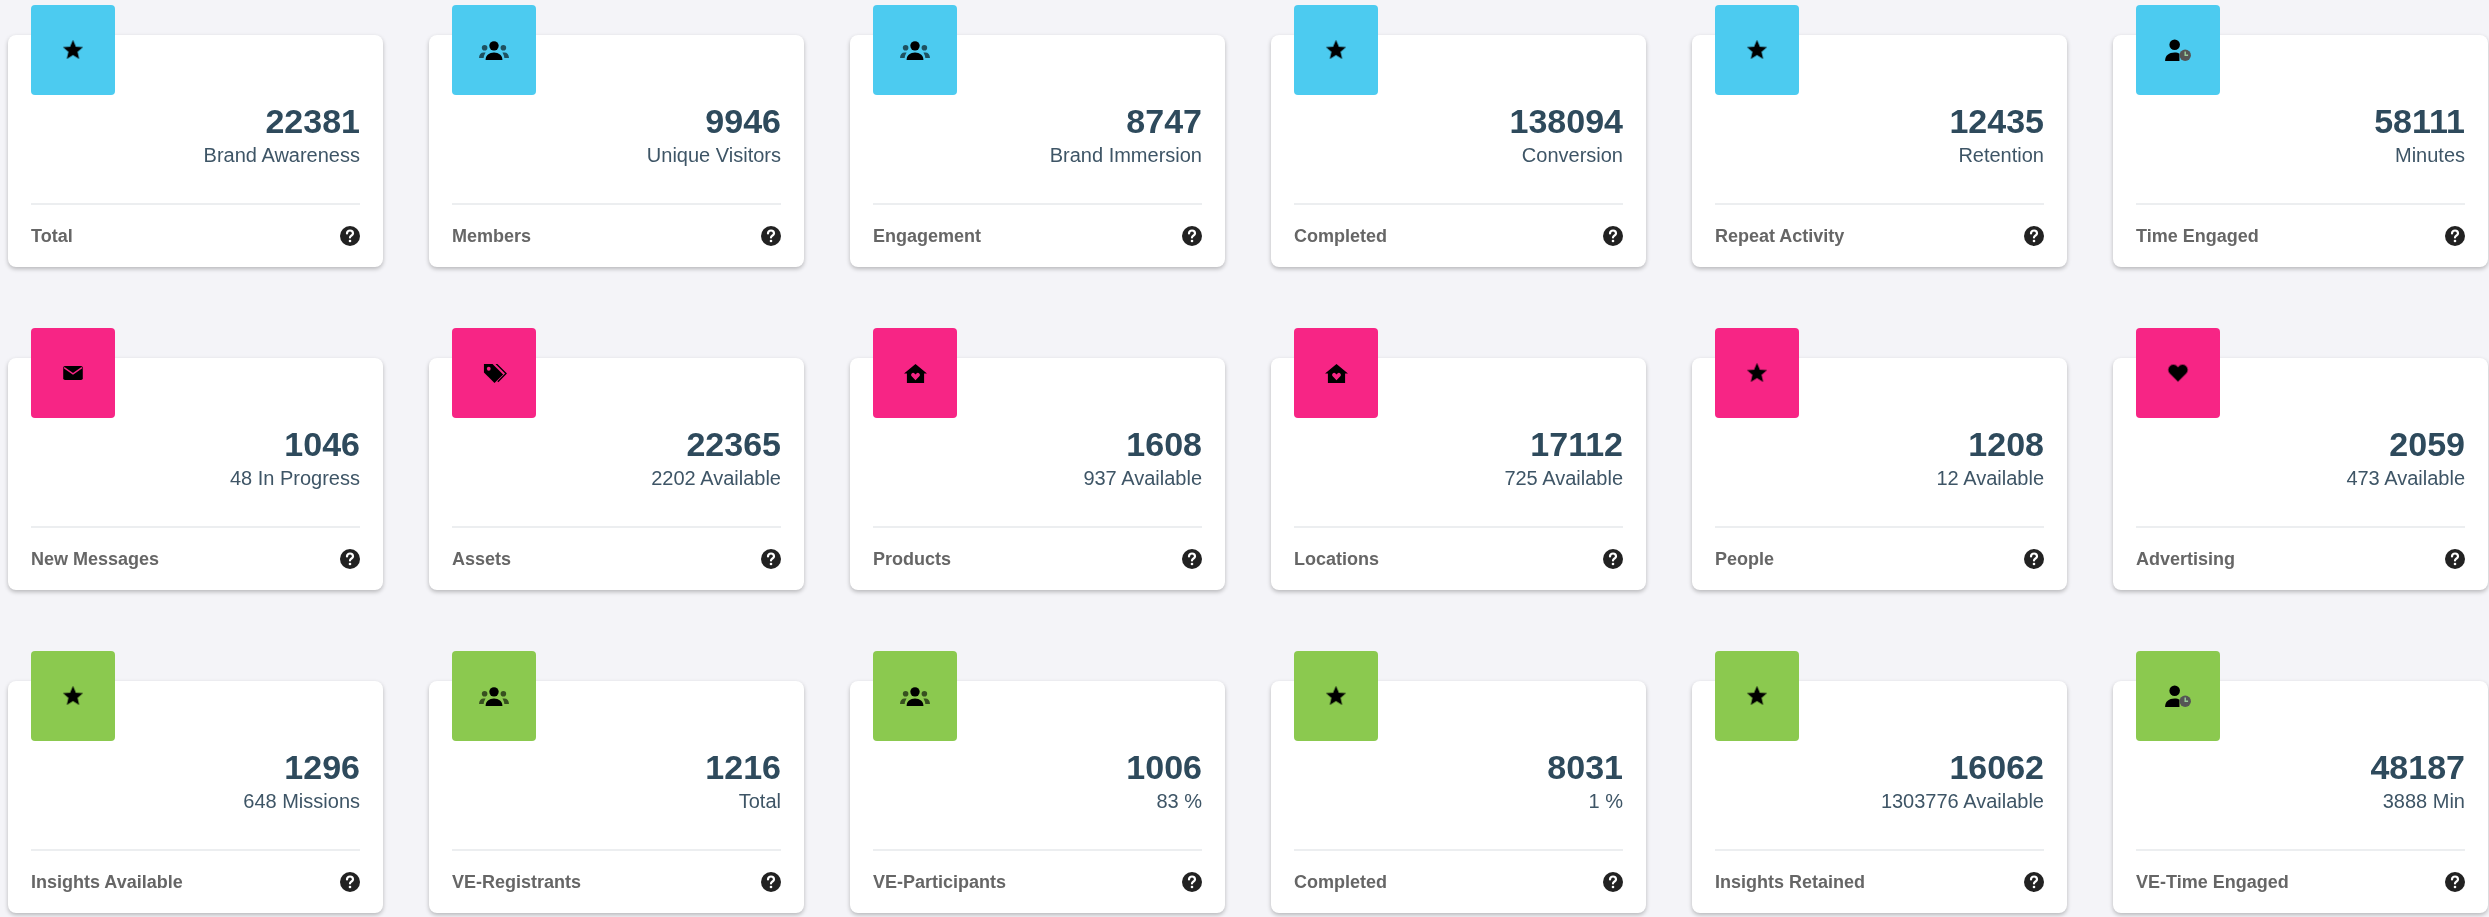 Image resolution: width=2489 pixels, height=917 pixels. What do you see at coordinates (2419, 121) in the screenshot?
I see `stat-value: 58111` at bounding box center [2419, 121].